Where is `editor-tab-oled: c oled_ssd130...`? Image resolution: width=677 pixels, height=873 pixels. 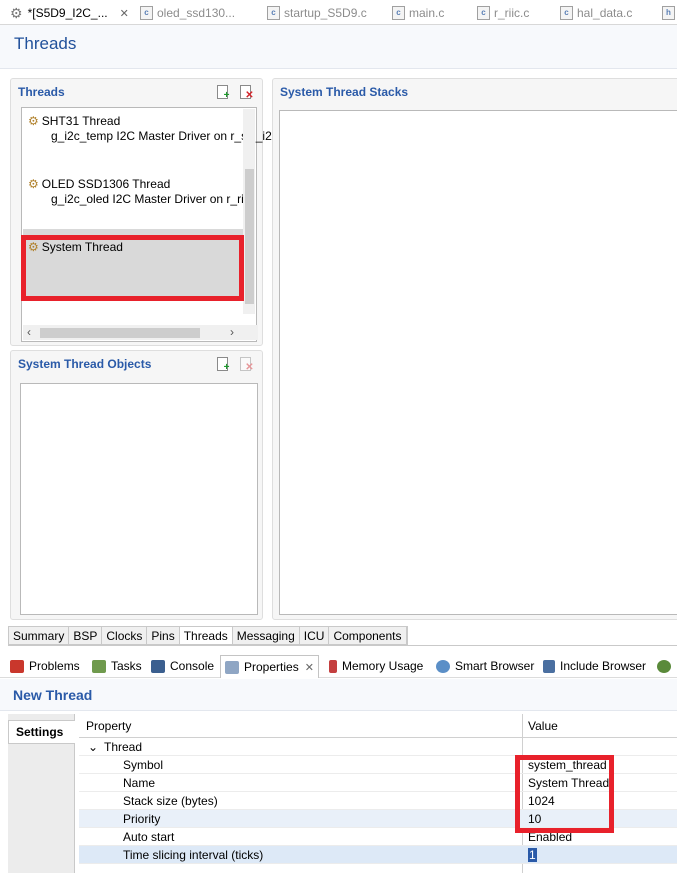
editor-tab-oled: c oled_ssd130... is located at coordinates (187, 13).